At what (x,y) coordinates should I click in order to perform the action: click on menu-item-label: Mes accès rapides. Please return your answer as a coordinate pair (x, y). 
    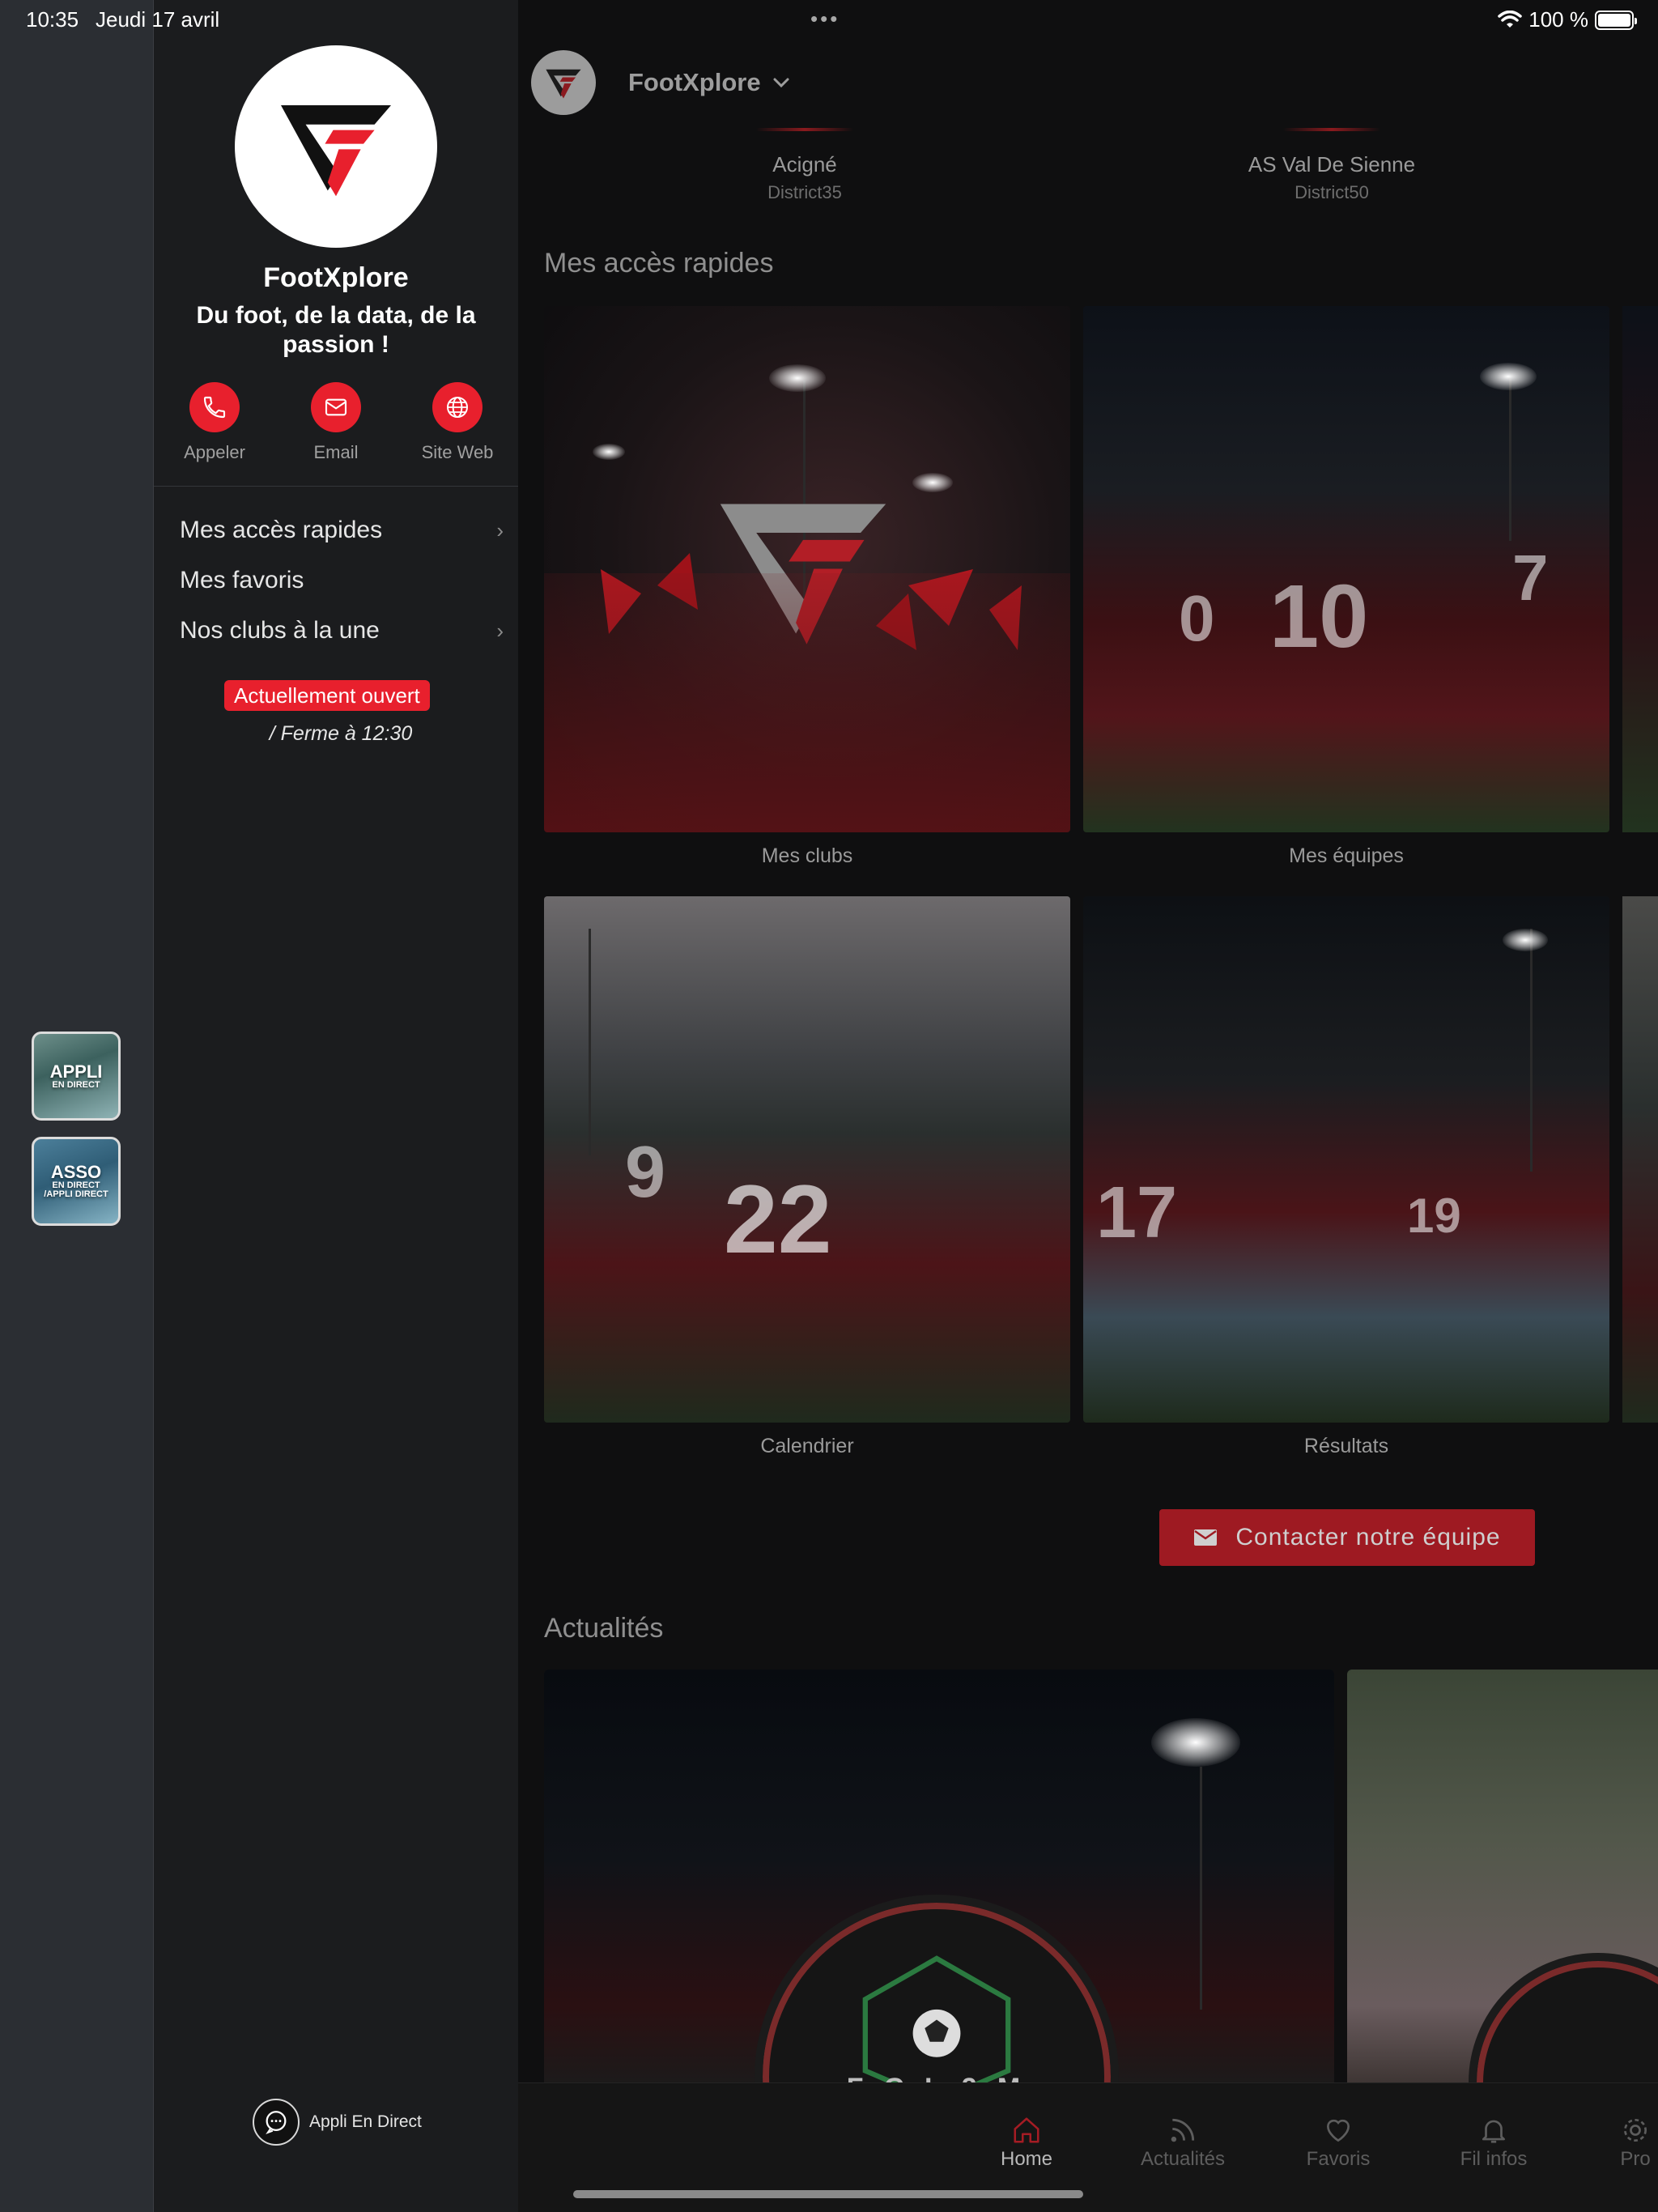
    Looking at the image, I should click on (281, 530).